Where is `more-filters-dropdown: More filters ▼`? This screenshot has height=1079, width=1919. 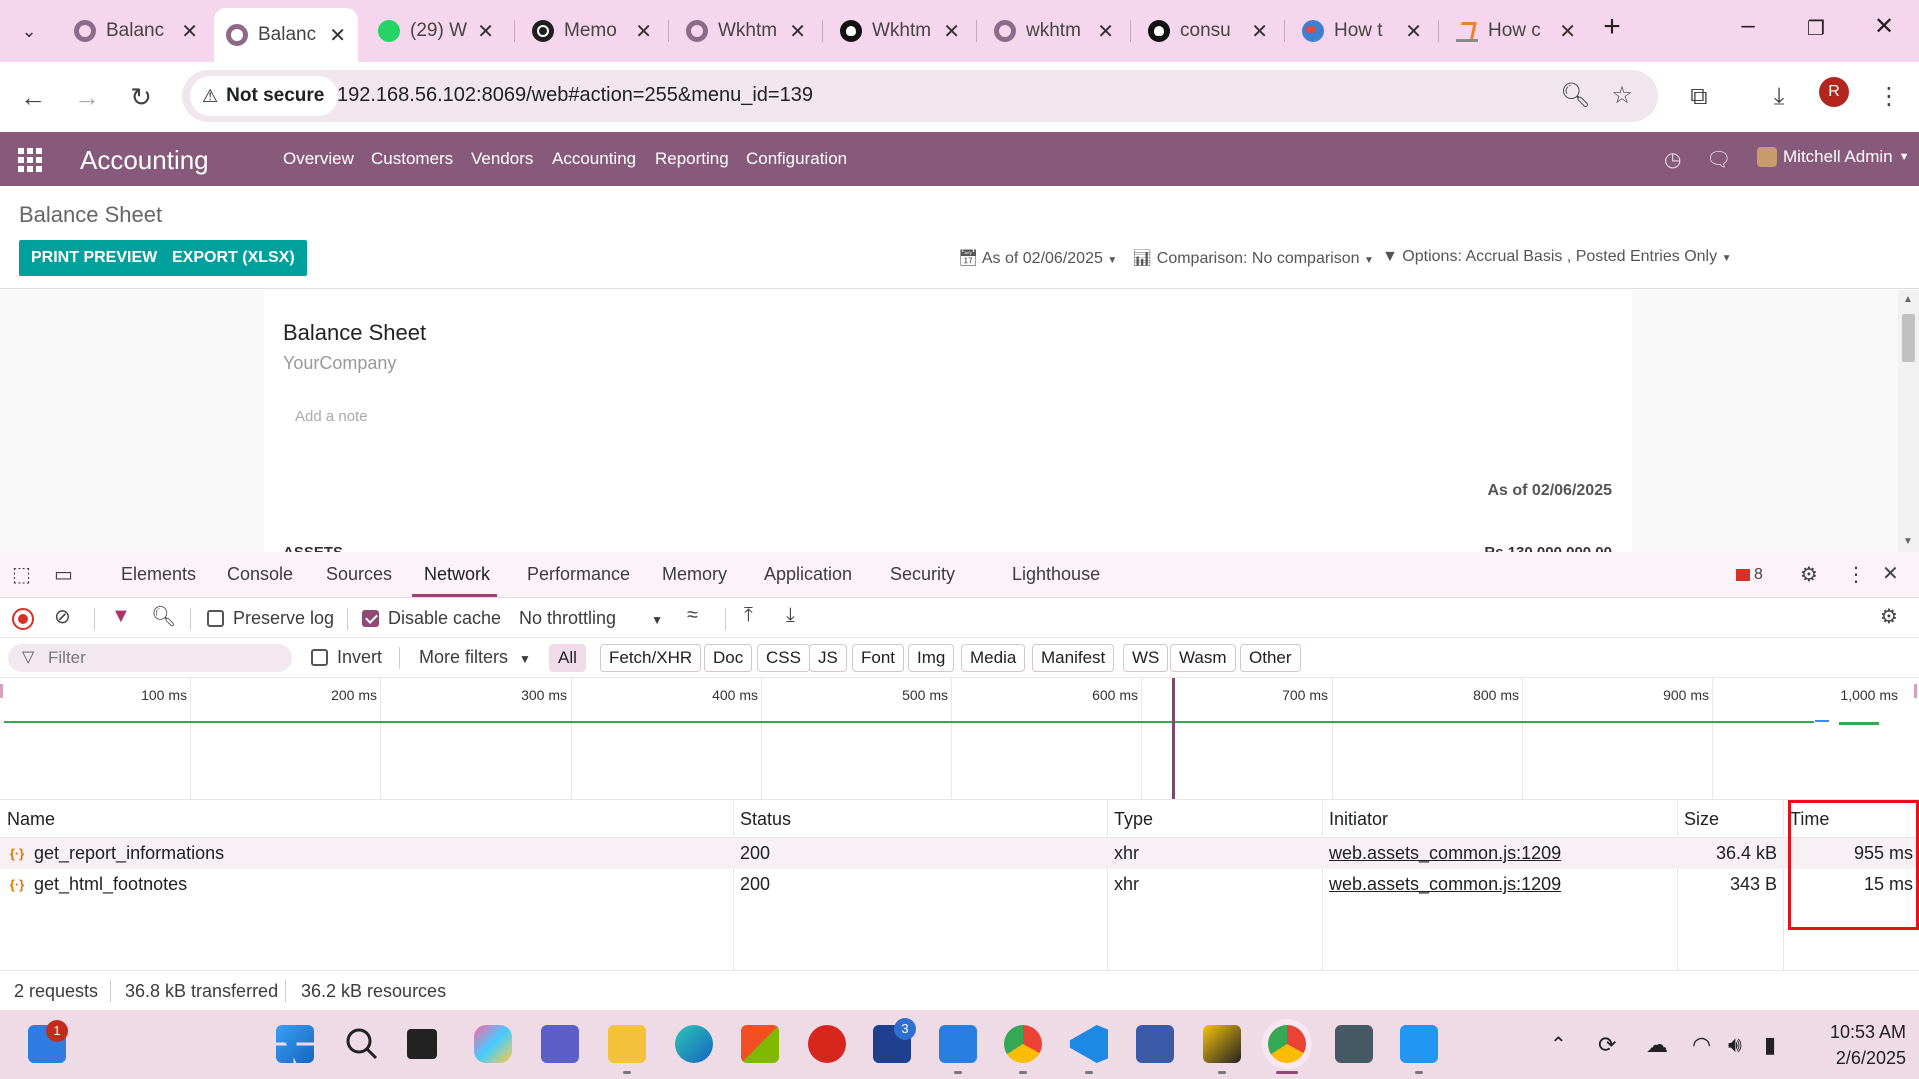
more-filters-dropdown: More filters ▼ is located at coordinates (475, 657).